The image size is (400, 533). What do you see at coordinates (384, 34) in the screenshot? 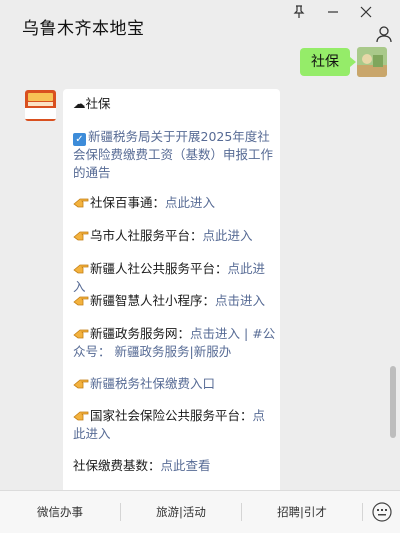
I see `person-icon` at bounding box center [384, 34].